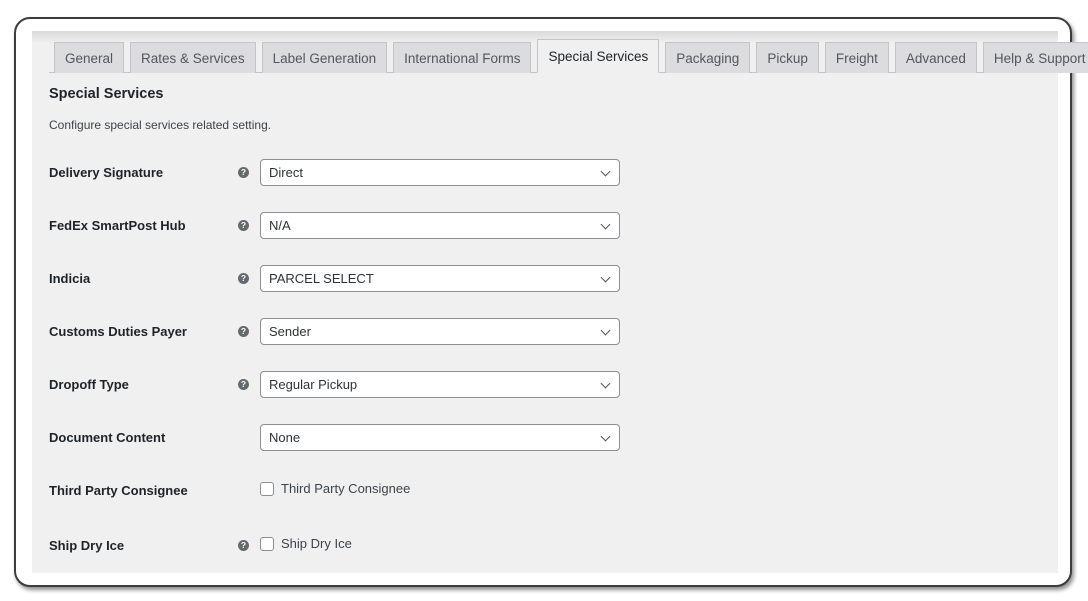 Image resolution: width=1088 pixels, height=601 pixels. Describe the element at coordinates (89, 57) in the screenshot. I see `tab-general: General` at that location.